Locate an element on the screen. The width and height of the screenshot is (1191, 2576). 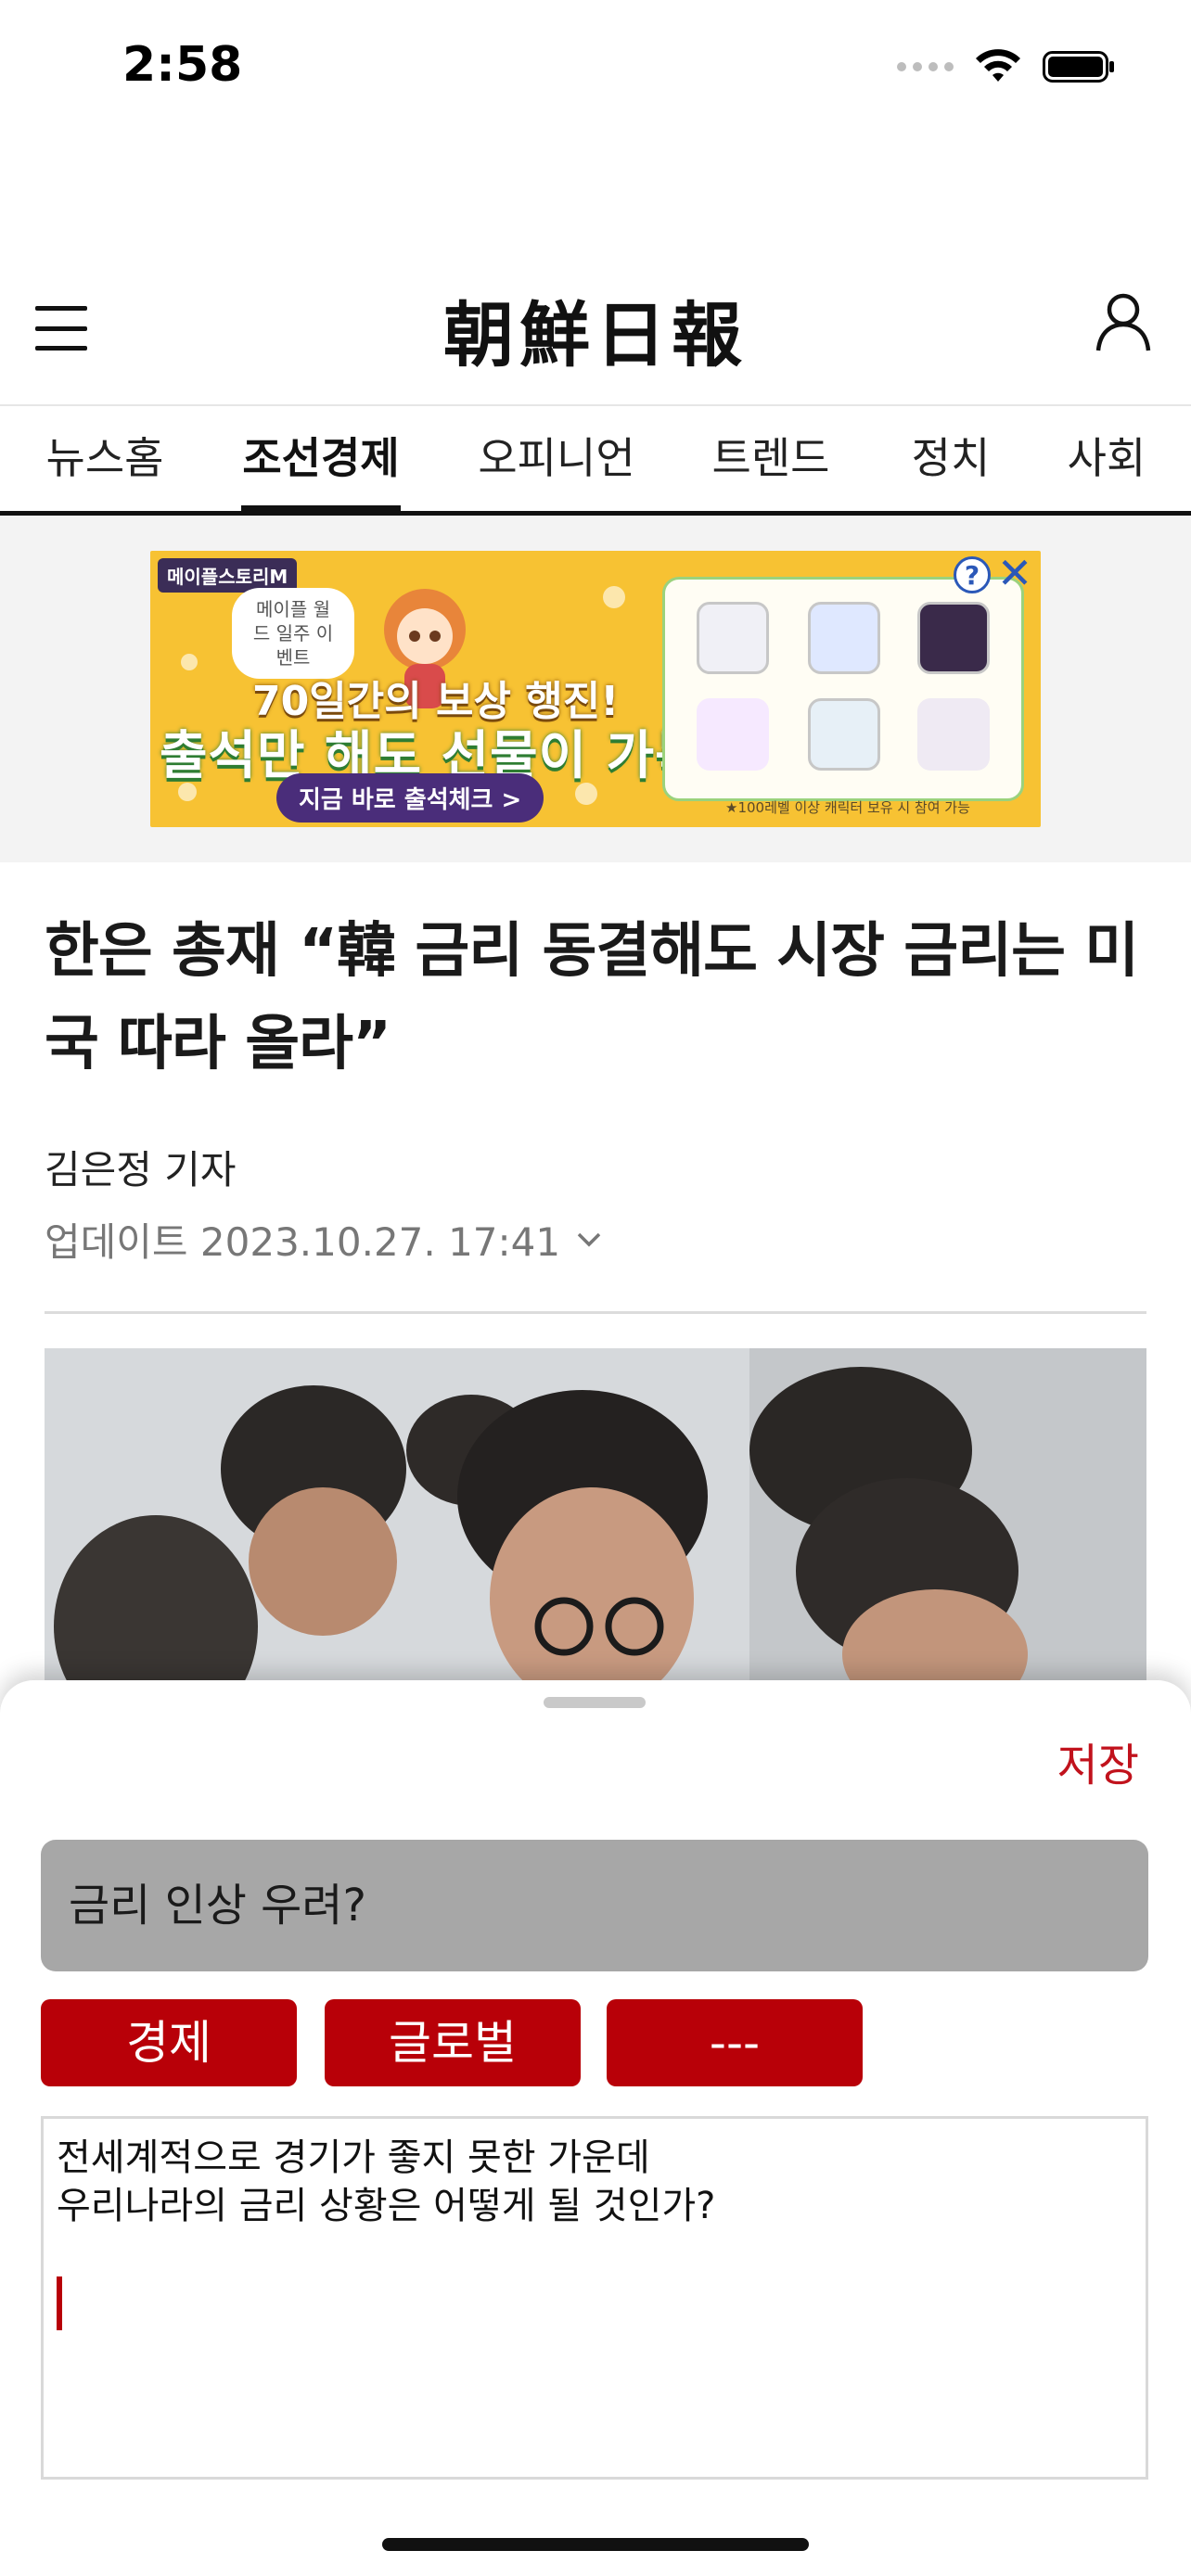
tab-news-home: 뉴스홈 is located at coordinates (105, 458).